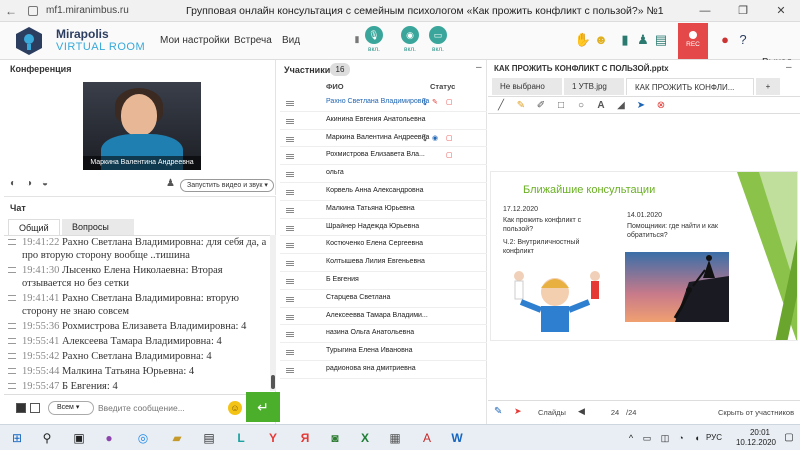 The height and width of the screenshot is (450, 800). I want to click on network-icon: ▭, so click(647, 438).